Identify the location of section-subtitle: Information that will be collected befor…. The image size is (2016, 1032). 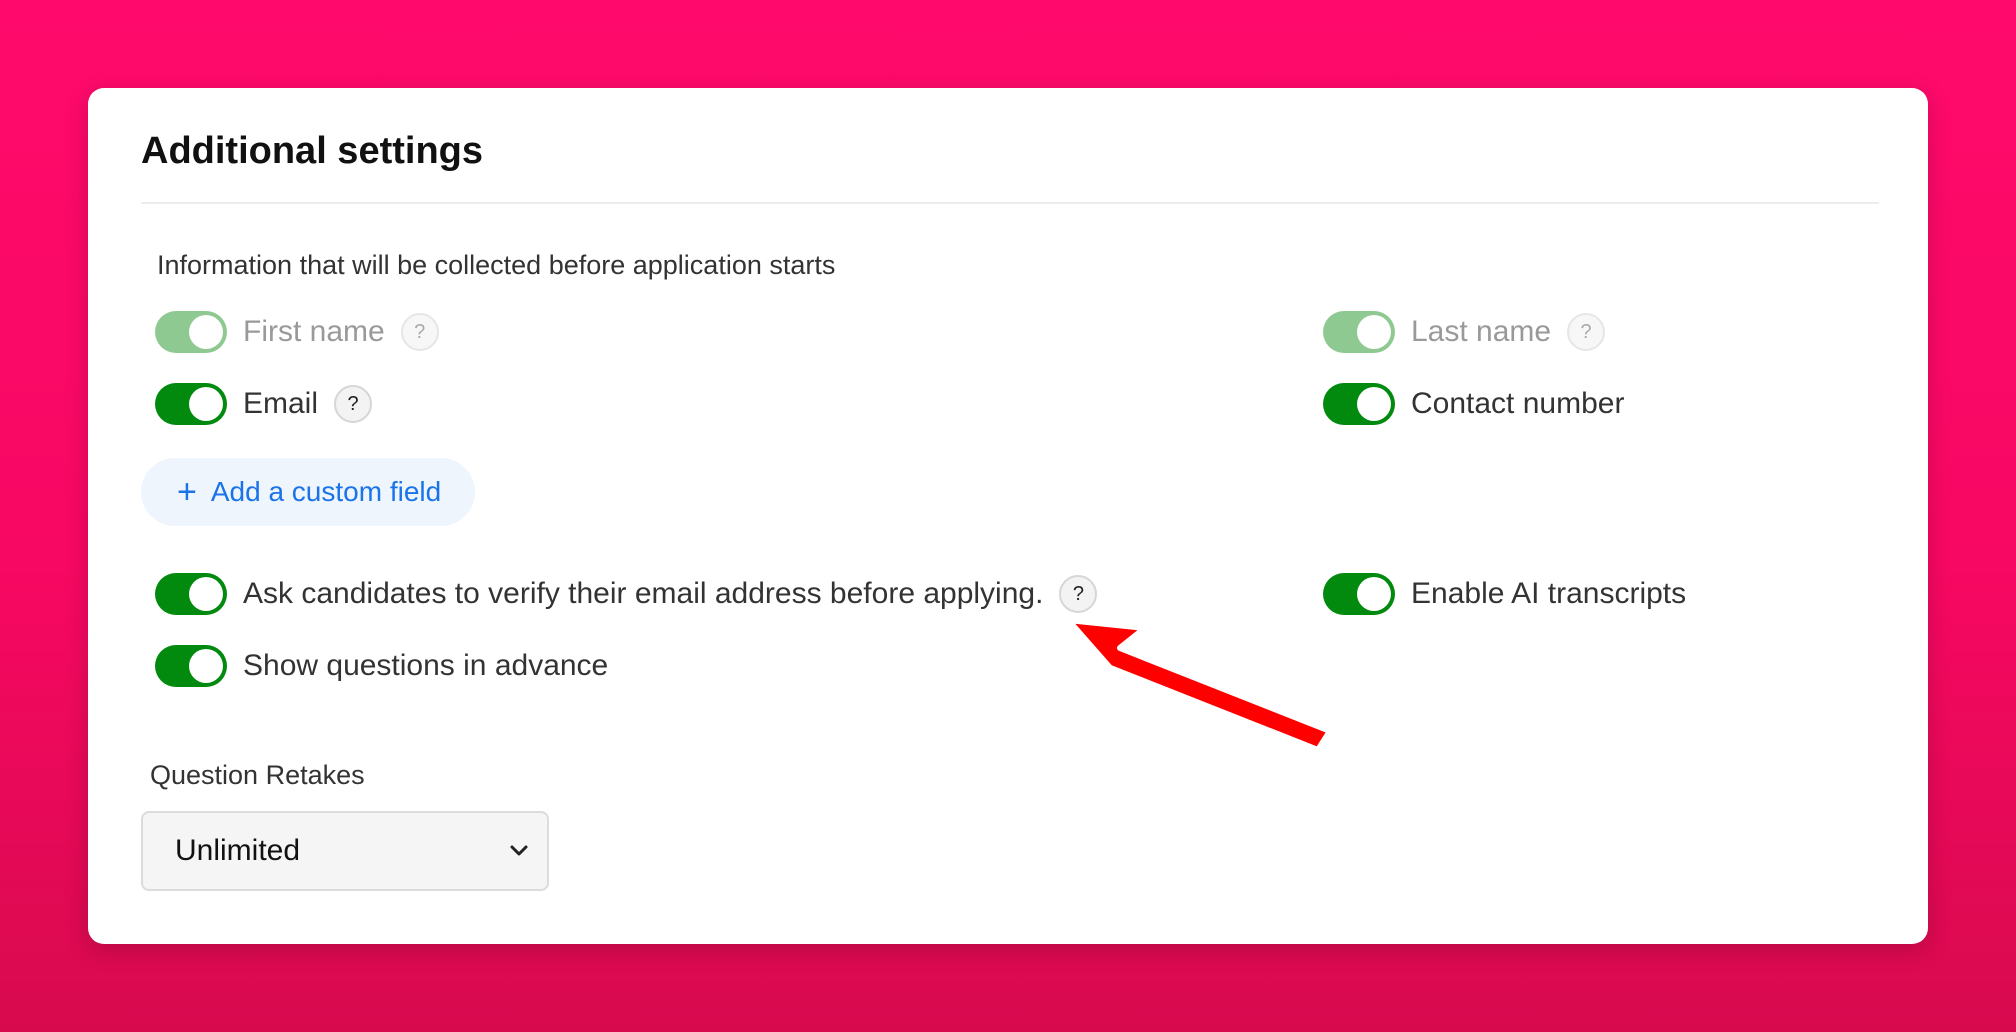
(496, 265).